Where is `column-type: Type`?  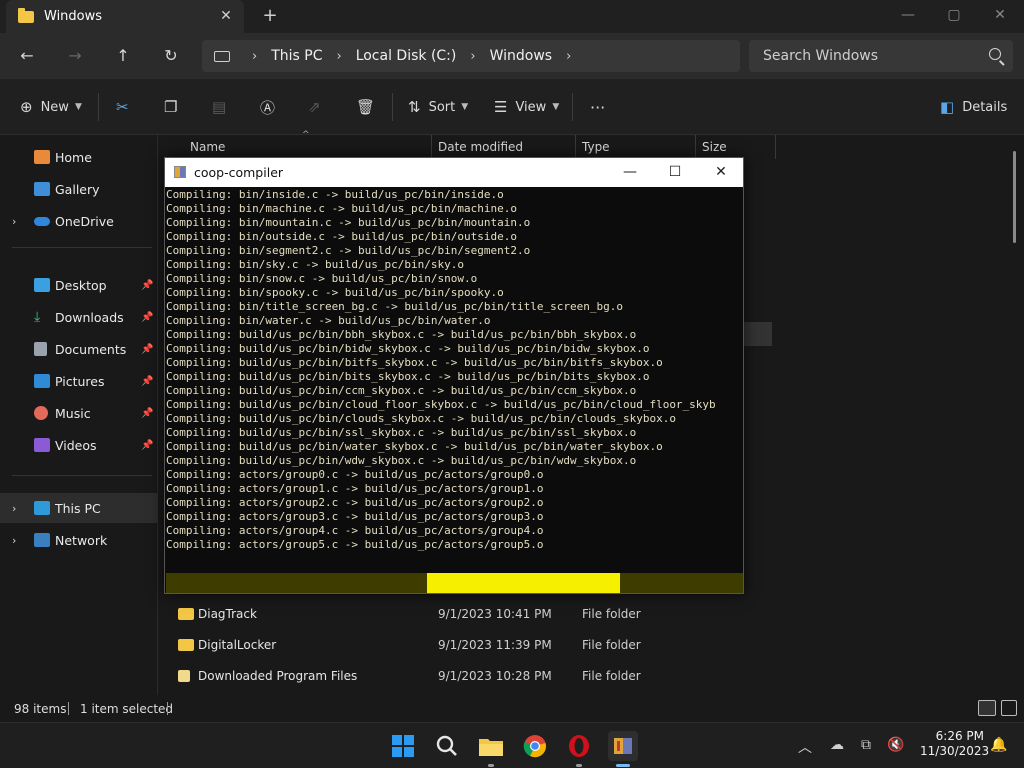
column-type: Type is located at coordinates (596, 147).